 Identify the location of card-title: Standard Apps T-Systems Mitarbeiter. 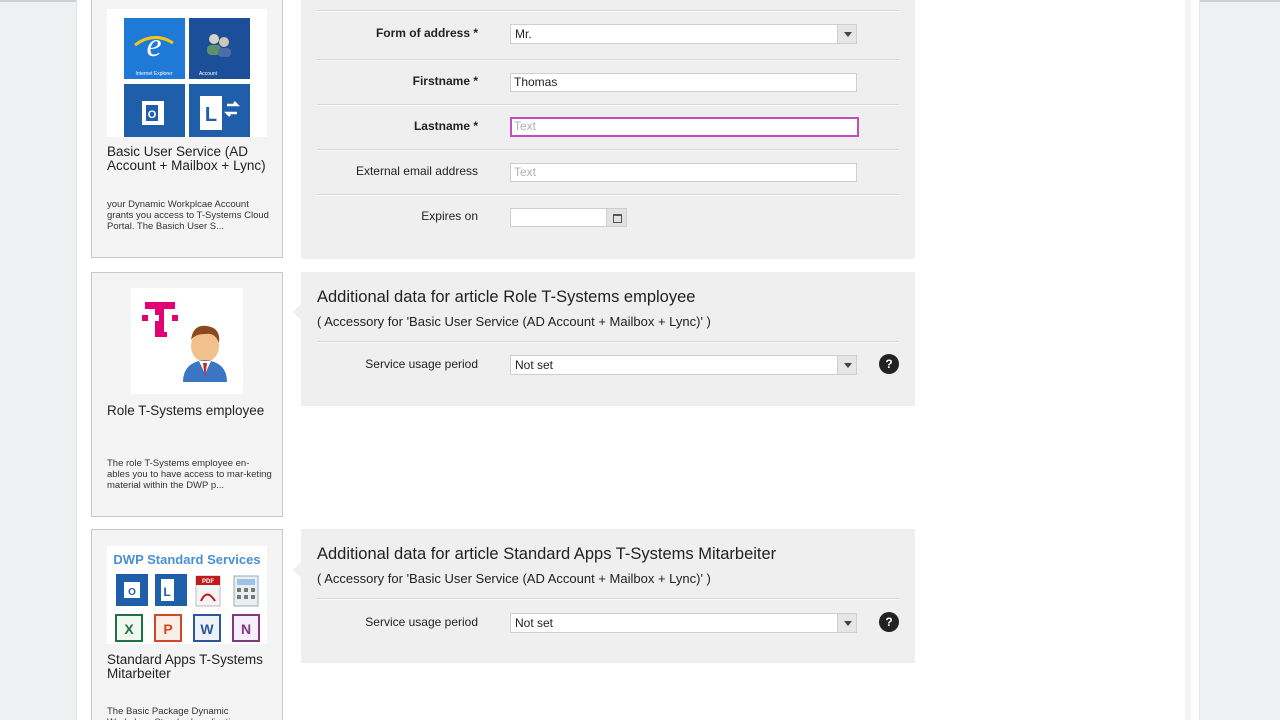
(192, 667).